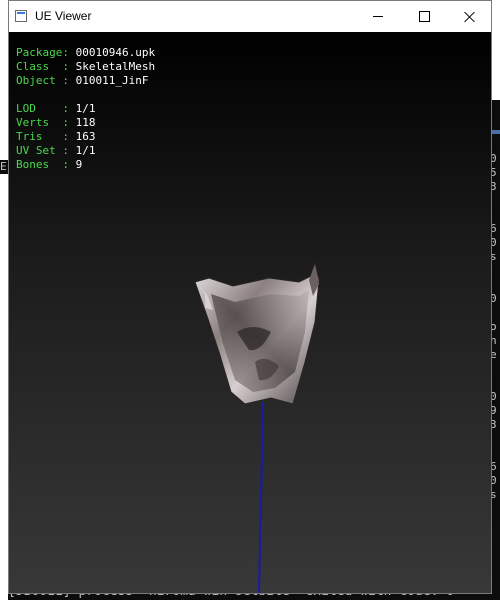  I want to click on info-row-uv-set: UV Set : 1/1, so click(56, 150).